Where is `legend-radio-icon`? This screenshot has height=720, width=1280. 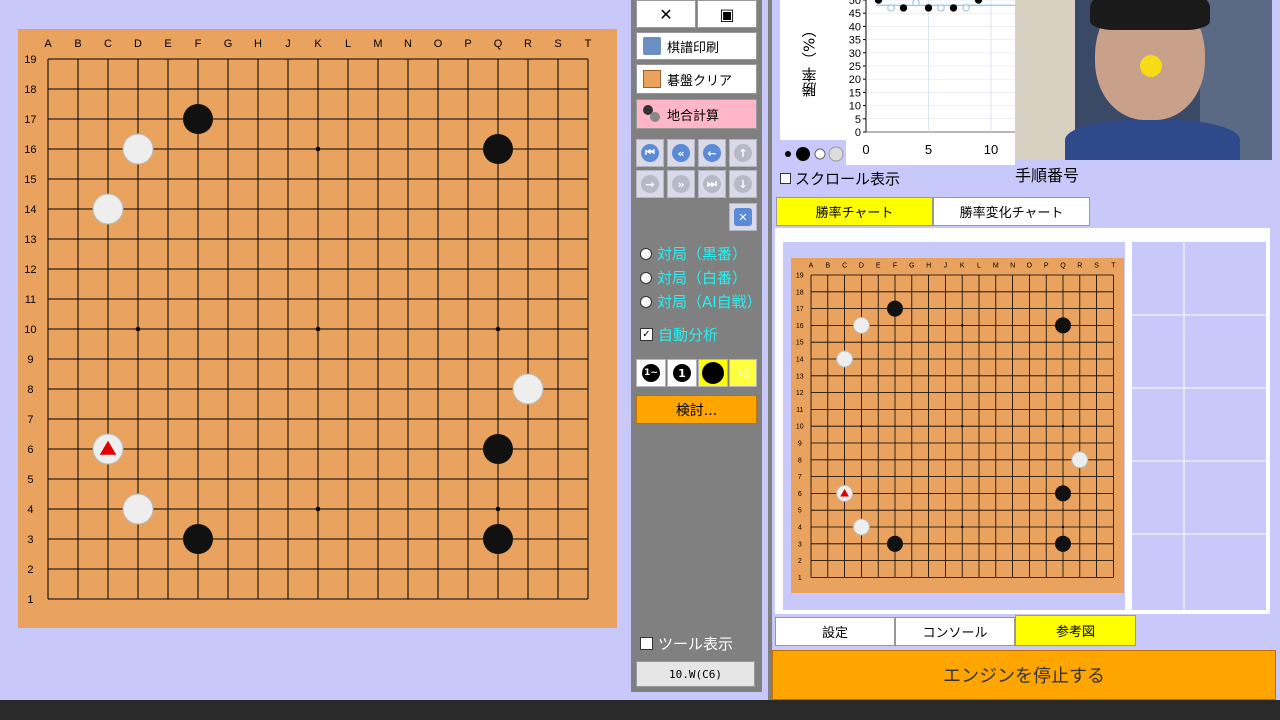
legend-radio-icon is located at coordinates (788, 154).